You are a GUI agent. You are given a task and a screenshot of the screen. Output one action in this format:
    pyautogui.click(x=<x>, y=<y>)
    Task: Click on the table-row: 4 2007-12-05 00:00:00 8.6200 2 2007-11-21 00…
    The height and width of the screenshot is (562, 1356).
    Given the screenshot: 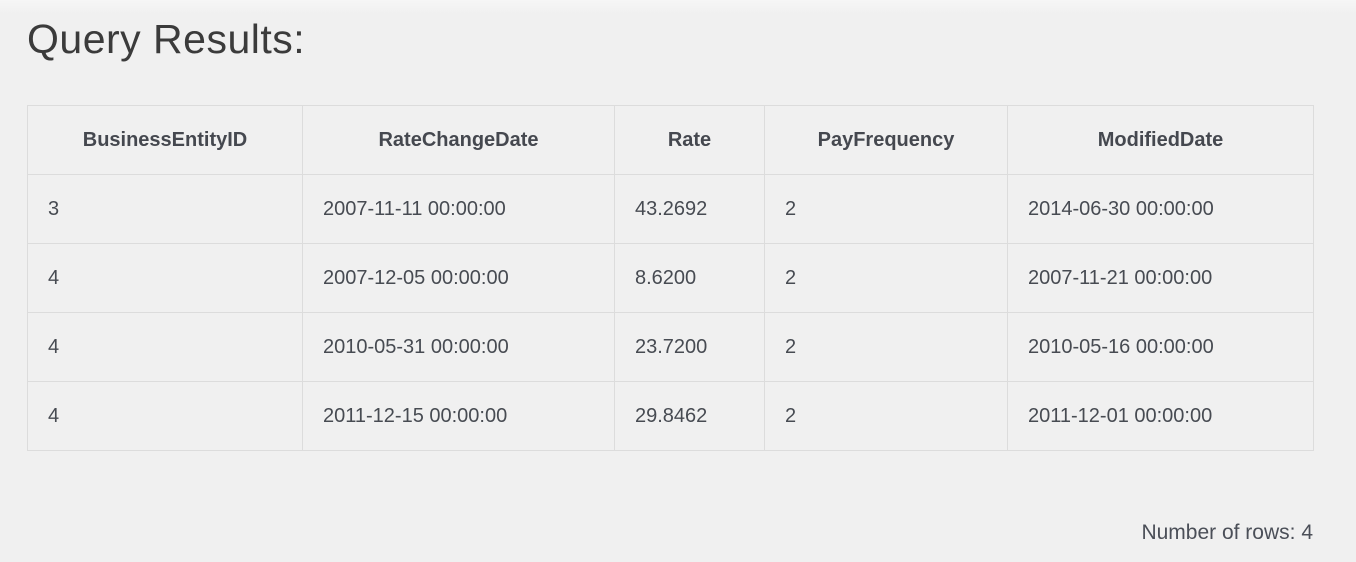 What is the action you would take?
    pyautogui.click(x=670, y=278)
    